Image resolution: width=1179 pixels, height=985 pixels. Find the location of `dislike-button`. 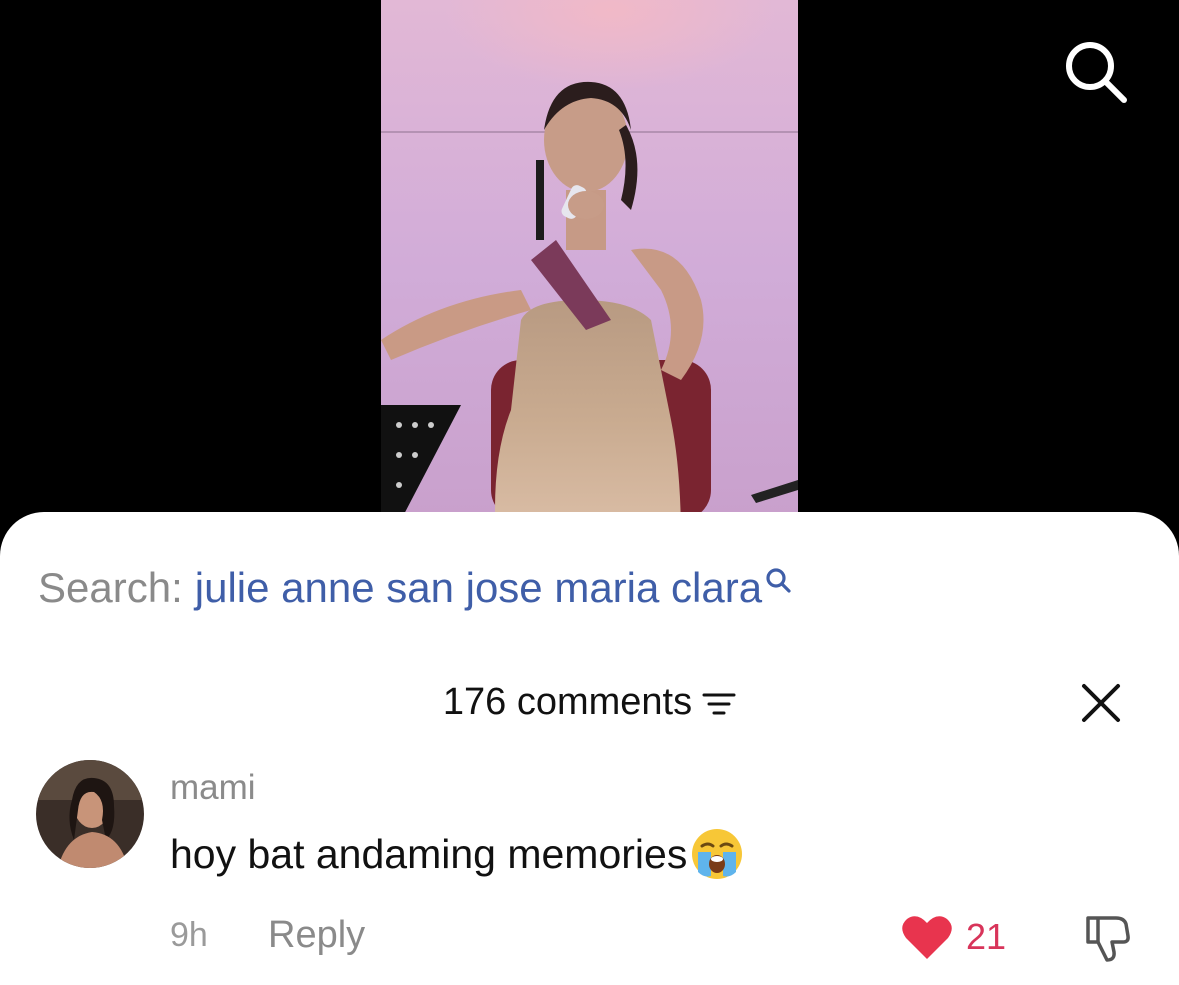

dislike-button is located at coordinates (1107, 937).